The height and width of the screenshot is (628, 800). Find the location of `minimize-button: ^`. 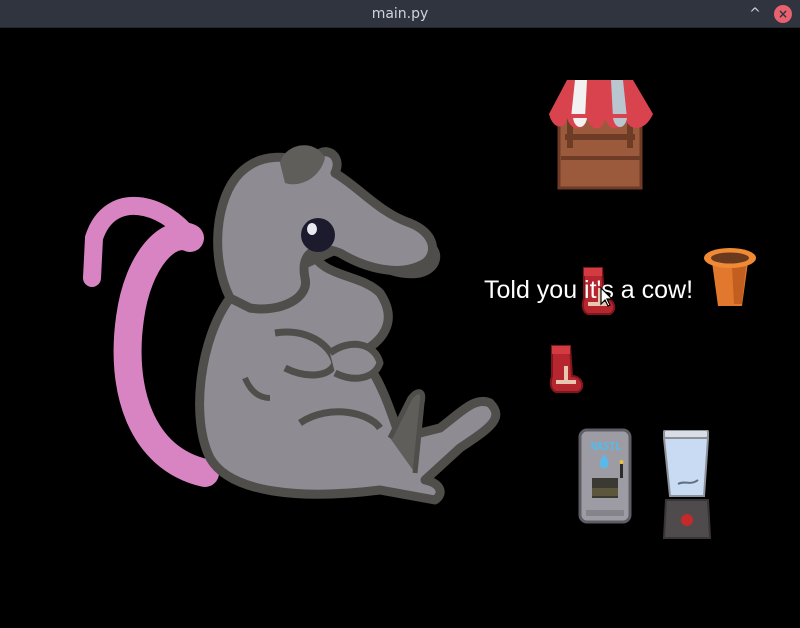

minimize-button: ^ is located at coordinates (755, 14).